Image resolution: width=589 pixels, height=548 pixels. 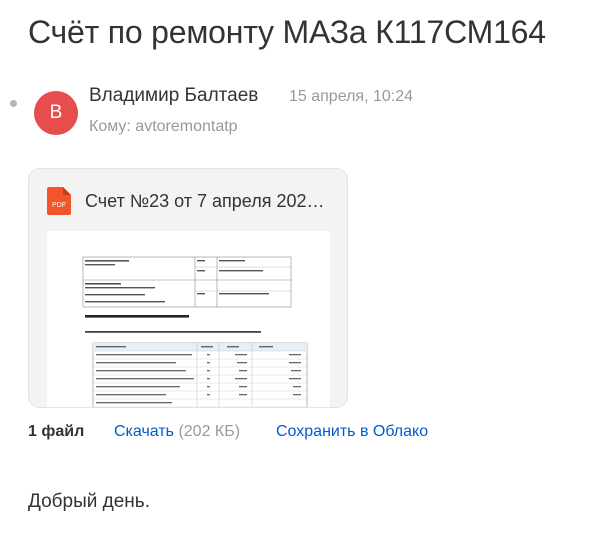 I want to click on download-label: Скачать, so click(x=144, y=431).